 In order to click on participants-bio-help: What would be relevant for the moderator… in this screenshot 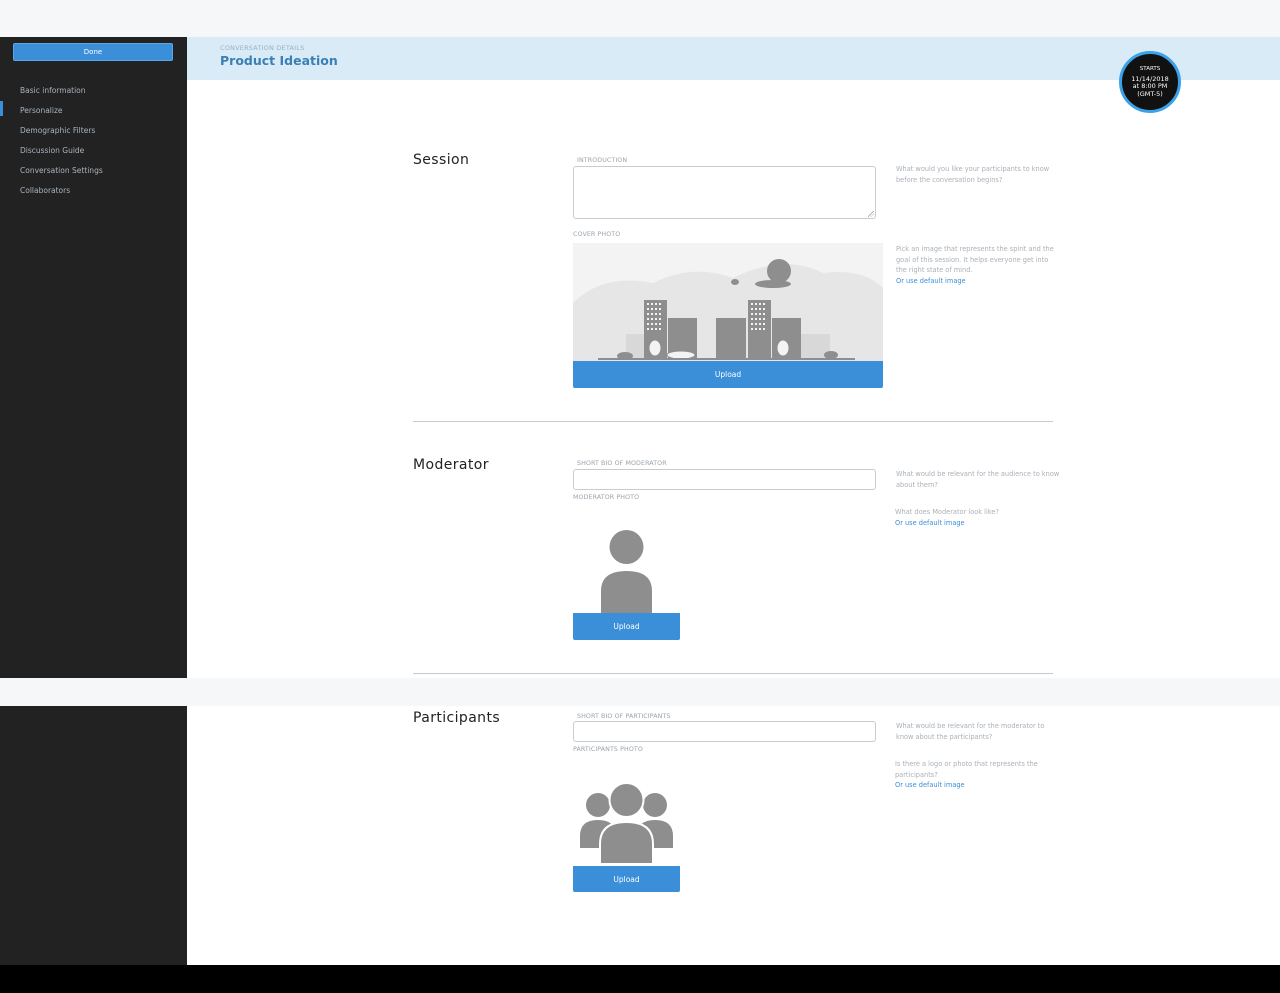, I will do `click(970, 731)`.